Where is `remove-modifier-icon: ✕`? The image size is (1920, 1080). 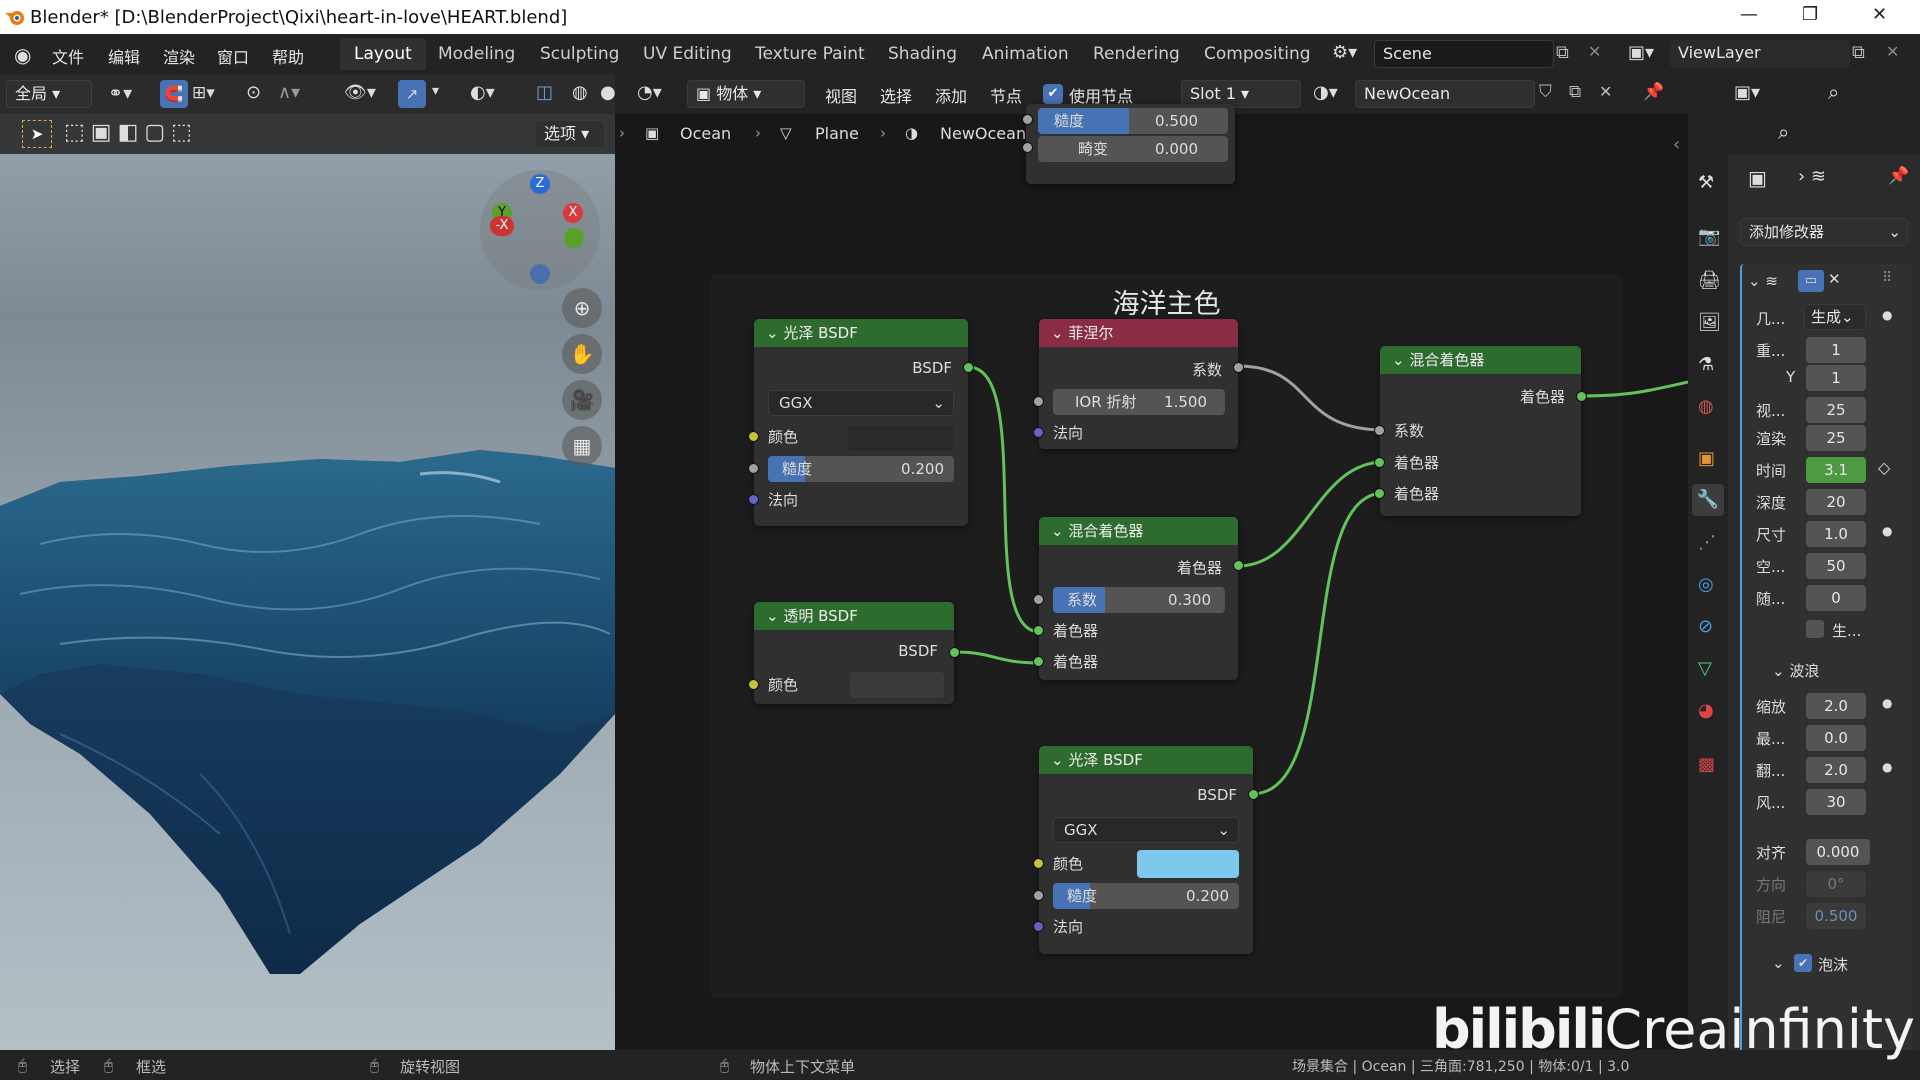 remove-modifier-icon: ✕ is located at coordinates (1834, 279).